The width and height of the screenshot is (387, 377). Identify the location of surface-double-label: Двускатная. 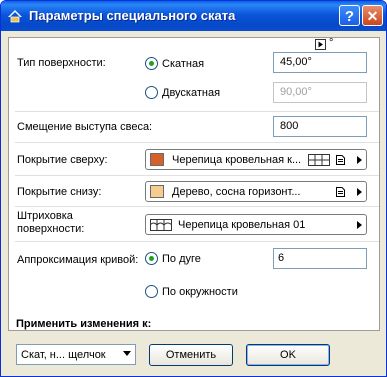
(191, 93).